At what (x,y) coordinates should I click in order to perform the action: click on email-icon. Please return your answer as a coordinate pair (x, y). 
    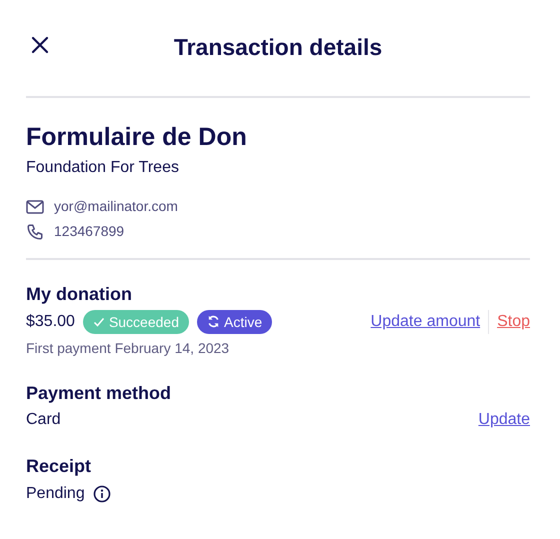
    Looking at the image, I should click on (35, 207).